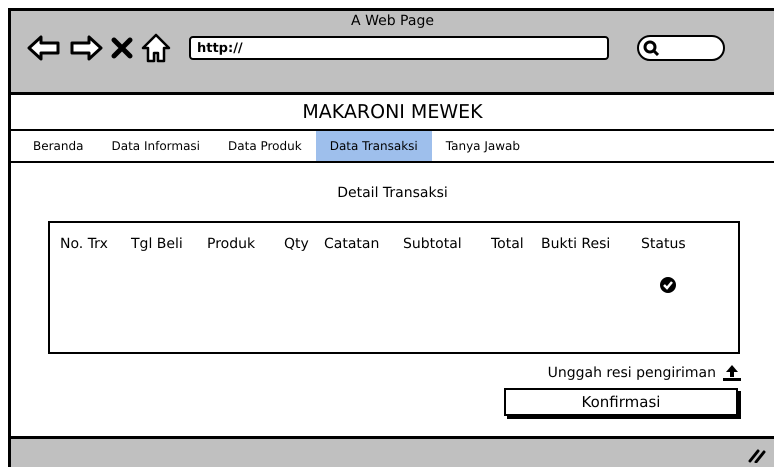 Image resolution: width=774 pixels, height=467 pixels. I want to click on nav-tab: Data Produk, so click(265, 146).